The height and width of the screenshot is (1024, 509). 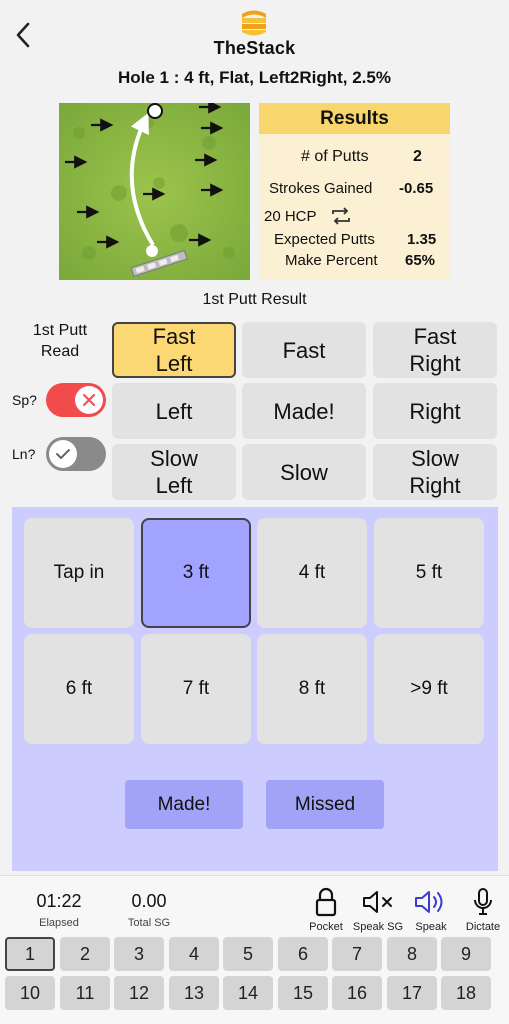 I want to click on read-slow: Slow, so click(x=304, y=472).